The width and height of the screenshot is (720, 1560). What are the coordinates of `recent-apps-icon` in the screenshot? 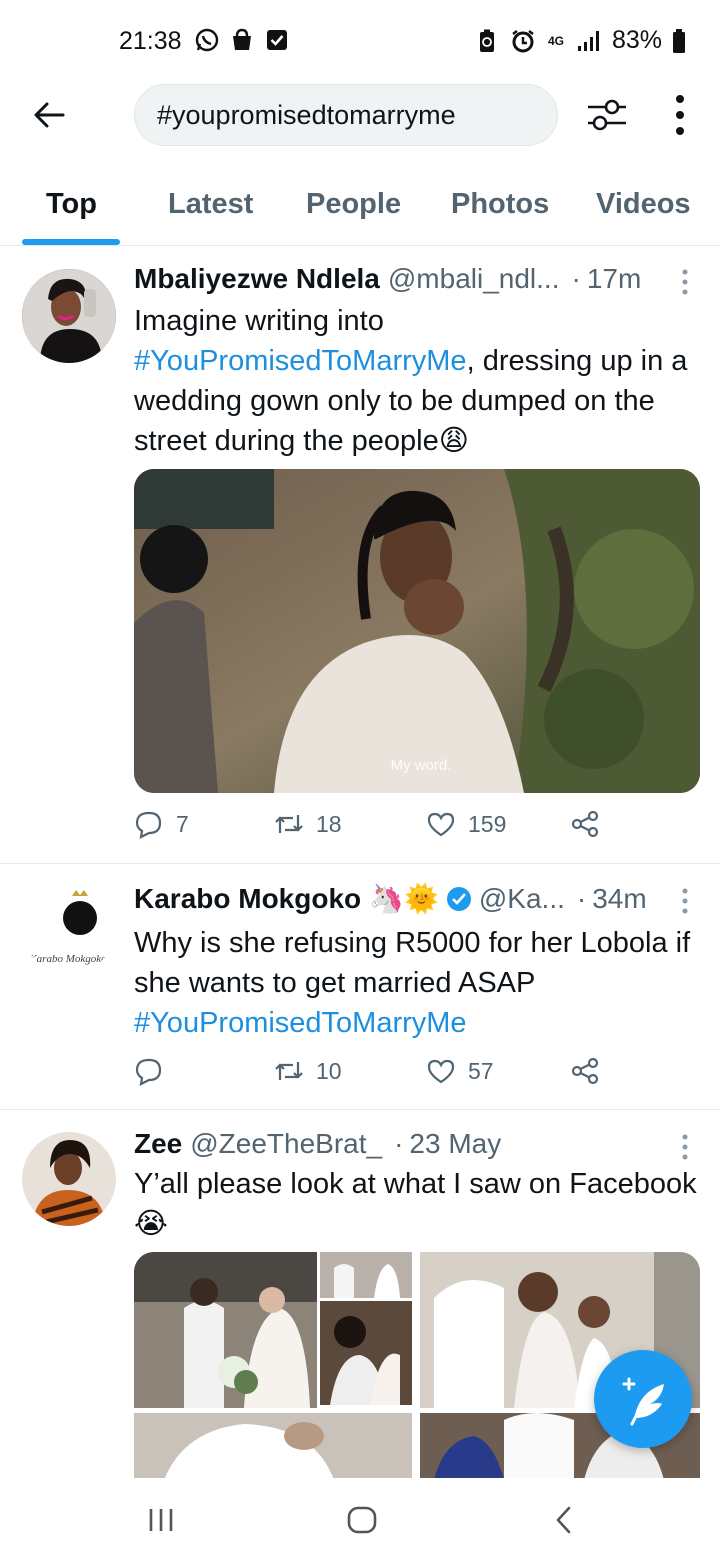 It's located at (161, 1520).